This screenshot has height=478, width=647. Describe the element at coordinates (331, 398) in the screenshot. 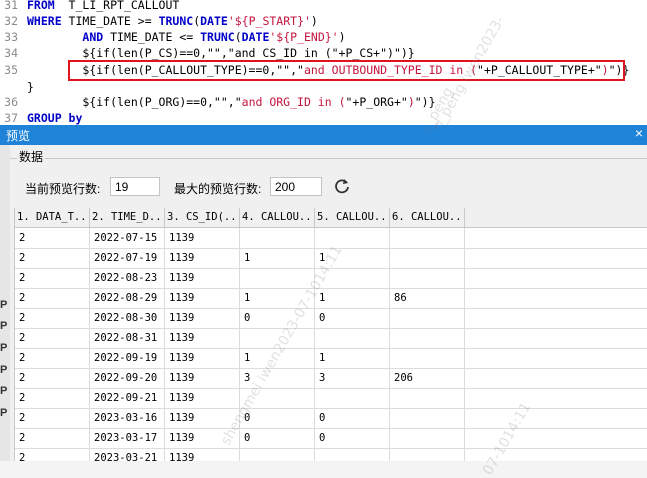

I see `table-row: 2 2022-09-21 1139` at that location.